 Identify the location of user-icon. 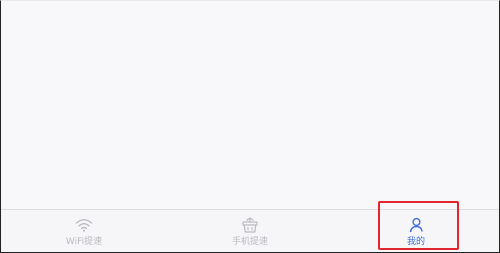
(416, 225).